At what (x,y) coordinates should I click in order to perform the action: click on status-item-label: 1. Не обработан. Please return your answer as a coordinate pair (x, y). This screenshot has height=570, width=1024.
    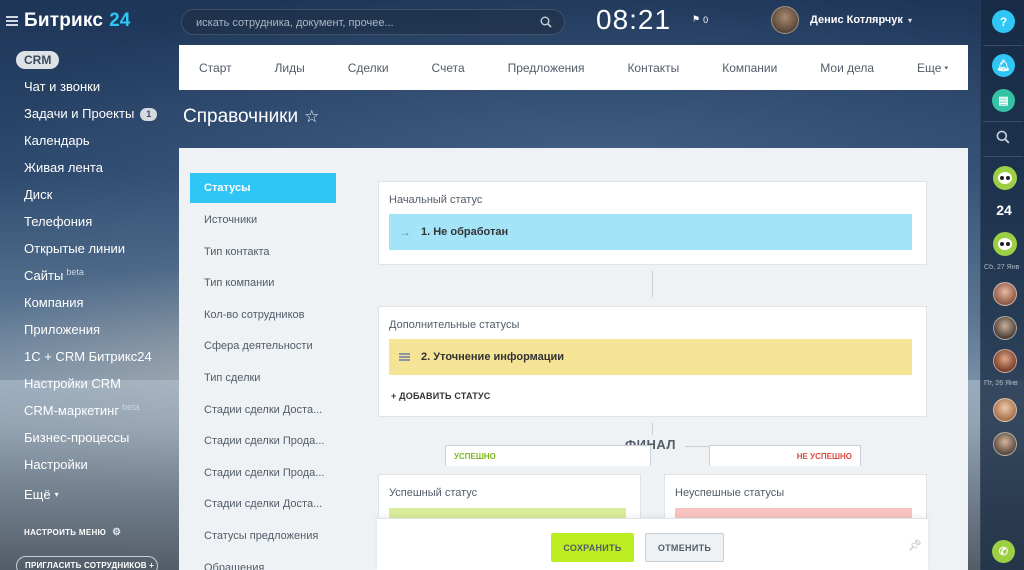
    Looking at the image, I should click on (464, 232).